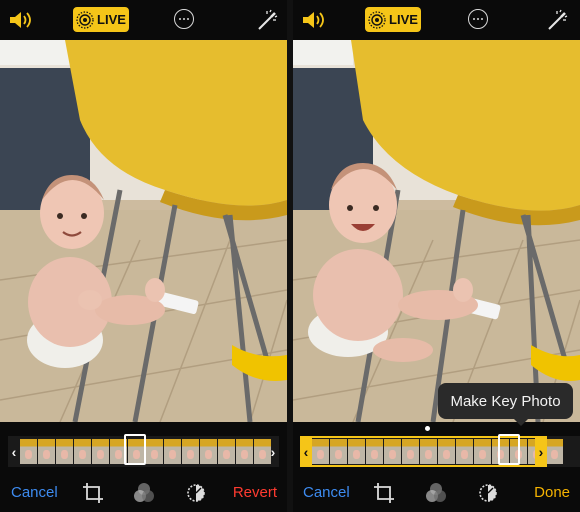 The width and height of the screenshot is (580, 512). Describe the element at coordinates (505, 404) in the screenshot. I see `make-key-photo-tooltip: Make Key Photo` at that location.